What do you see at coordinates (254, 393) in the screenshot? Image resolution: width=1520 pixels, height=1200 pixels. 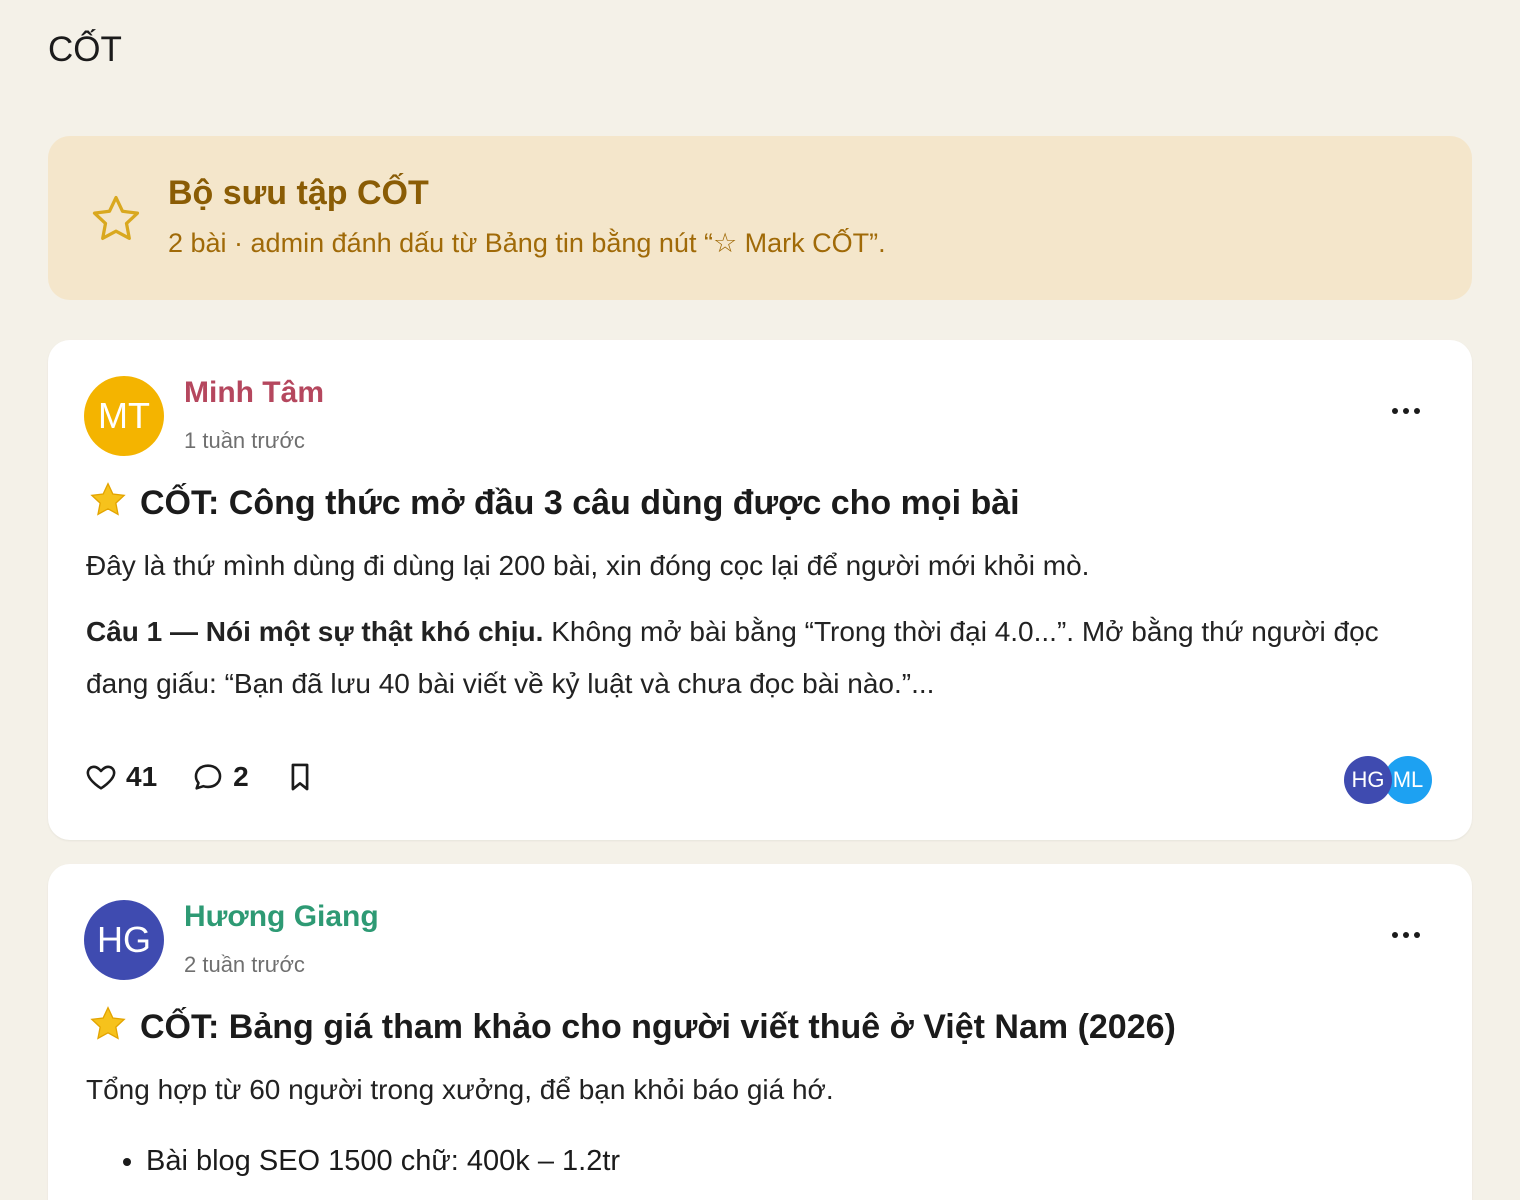 I see `author-name: Minh Tâm` at bounding box center [254, 393].